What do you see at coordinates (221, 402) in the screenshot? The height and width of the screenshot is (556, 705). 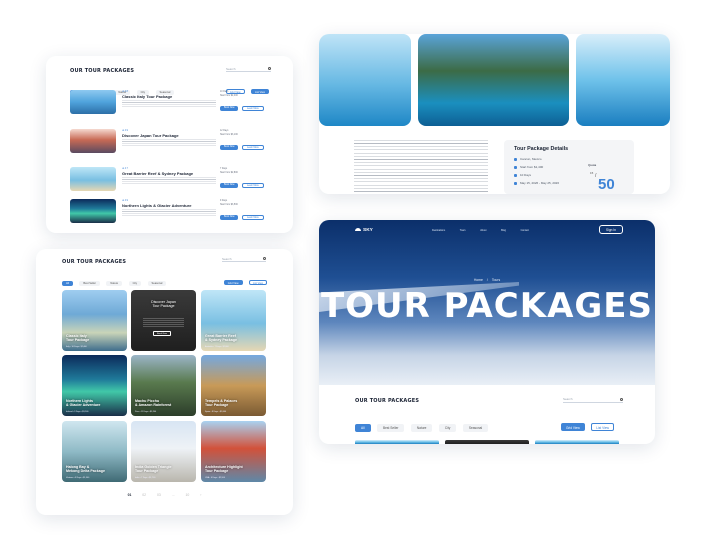 I see `tile-title: Tempels & Palaces Tour Package` at bounding box center [221, 402].